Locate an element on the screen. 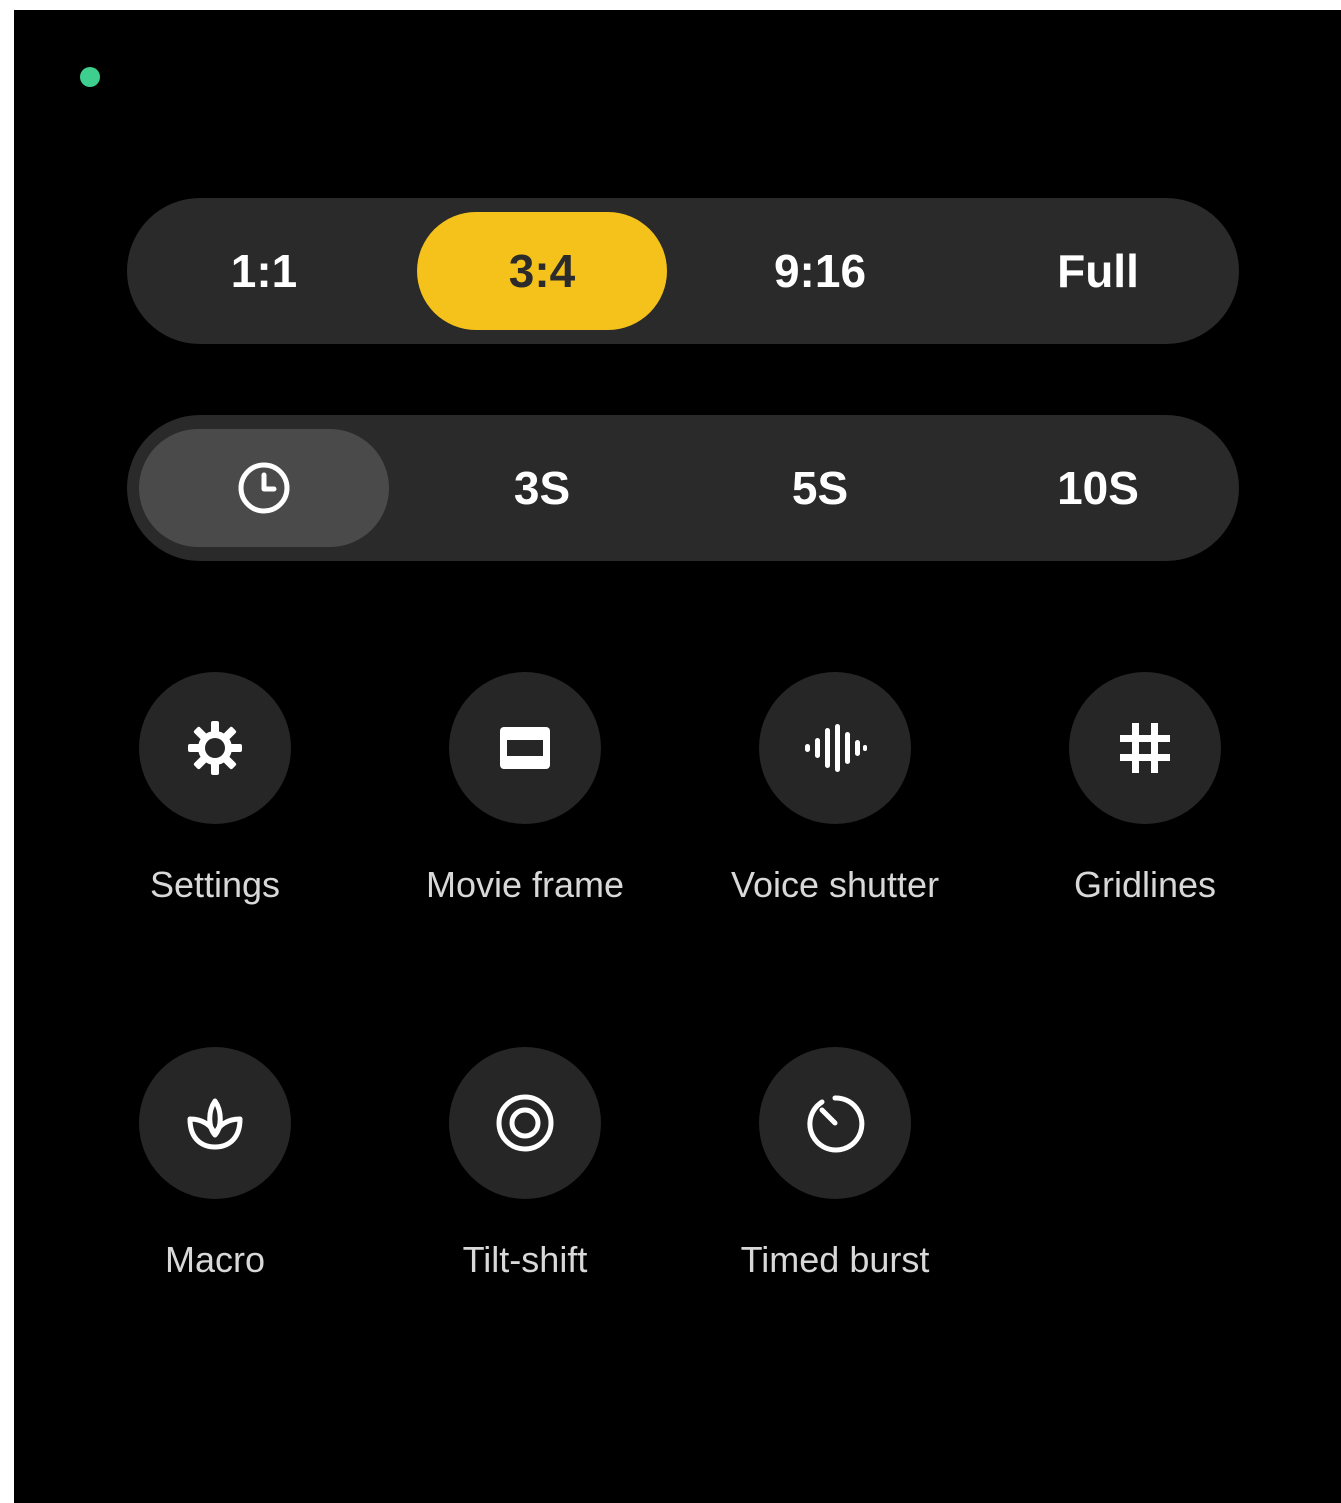  tool-tilt-shift: Tilt-shift is located at coordinates (525, 1164).